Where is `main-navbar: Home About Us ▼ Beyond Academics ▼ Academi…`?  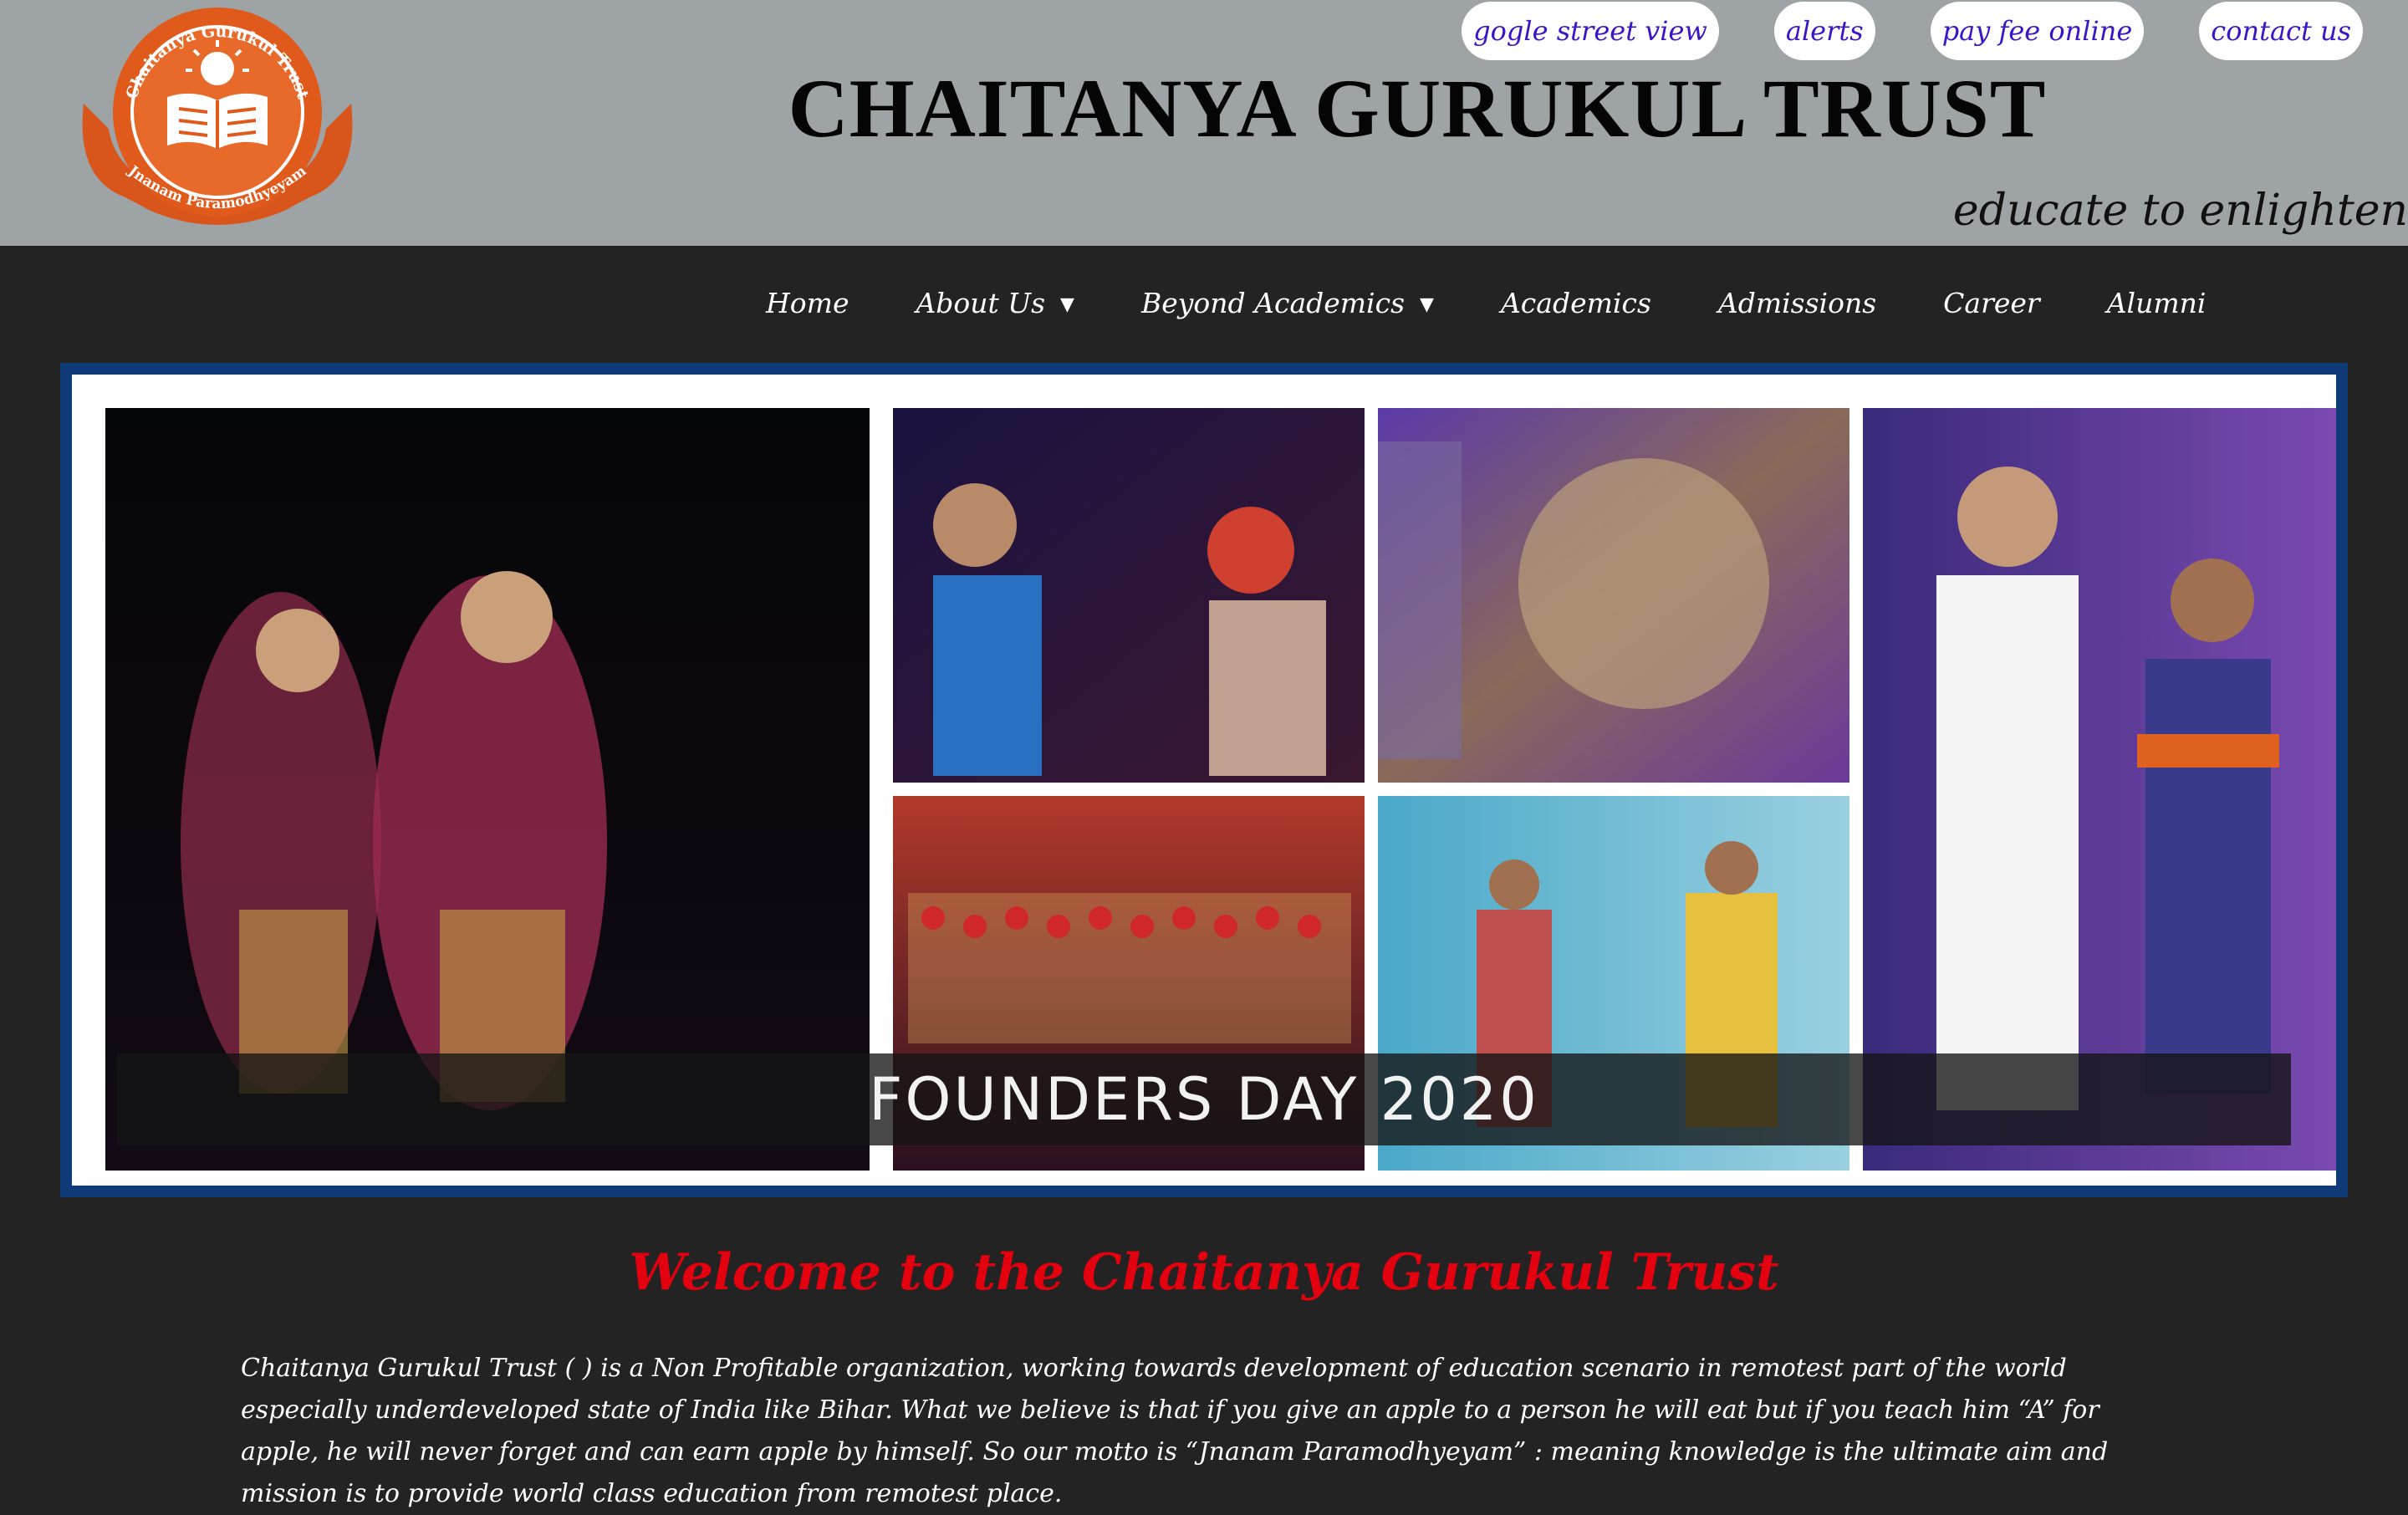
main-navbar: Home About Us ▼ Beyond Academics ▼ Academi… is located at coordinates (1204, 304).